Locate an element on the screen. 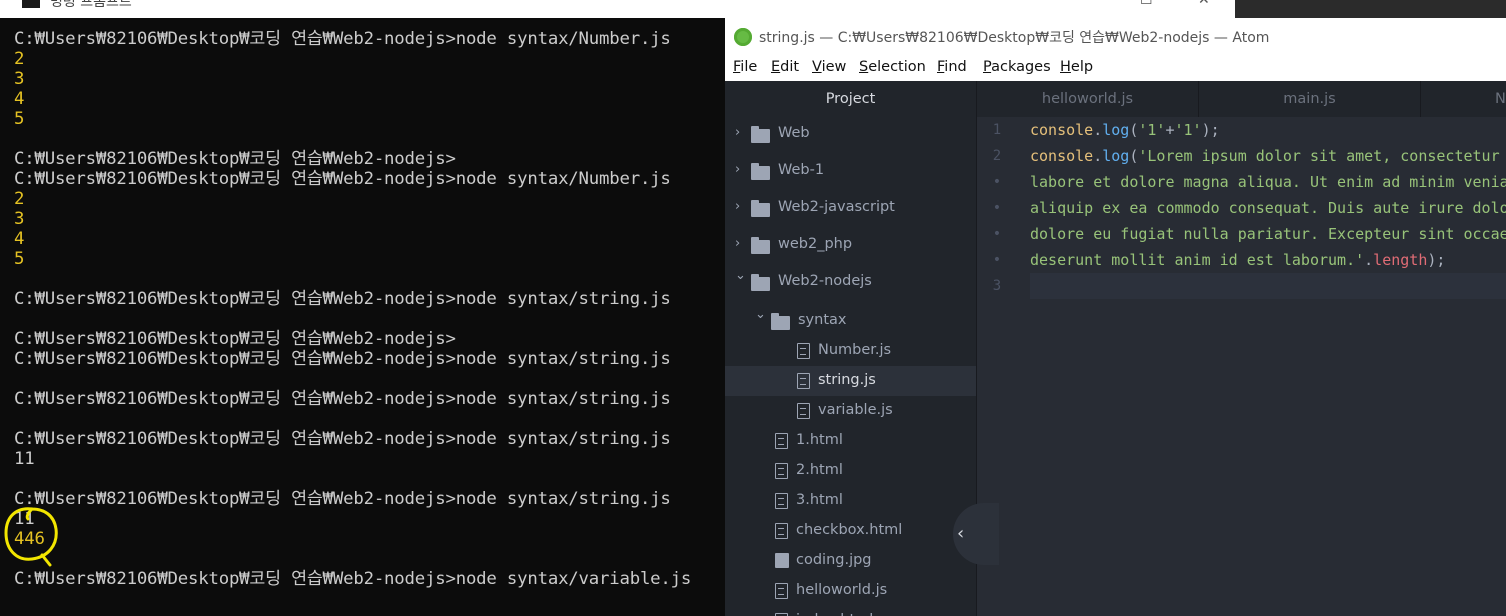  gutter-line-number: 3 is located at coordinates (997, 286).